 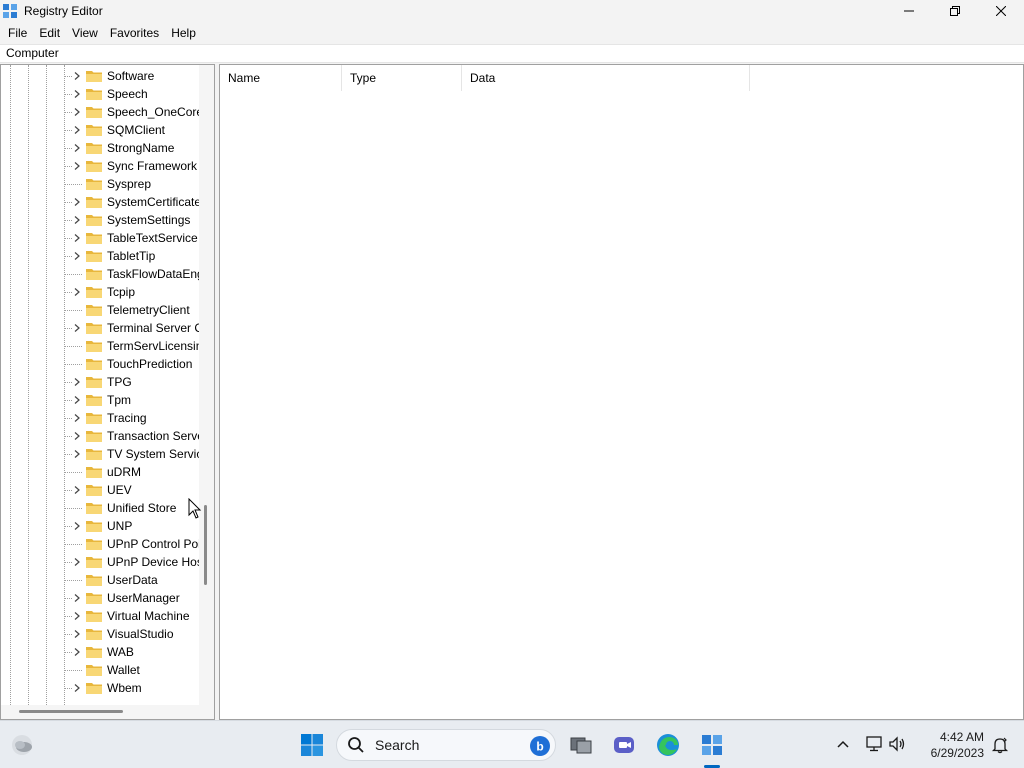 What do you see at coordinates (206, 385) in the screenshot?
I see `tree-vertical-scrollbar` at bounding box center [206, 385].